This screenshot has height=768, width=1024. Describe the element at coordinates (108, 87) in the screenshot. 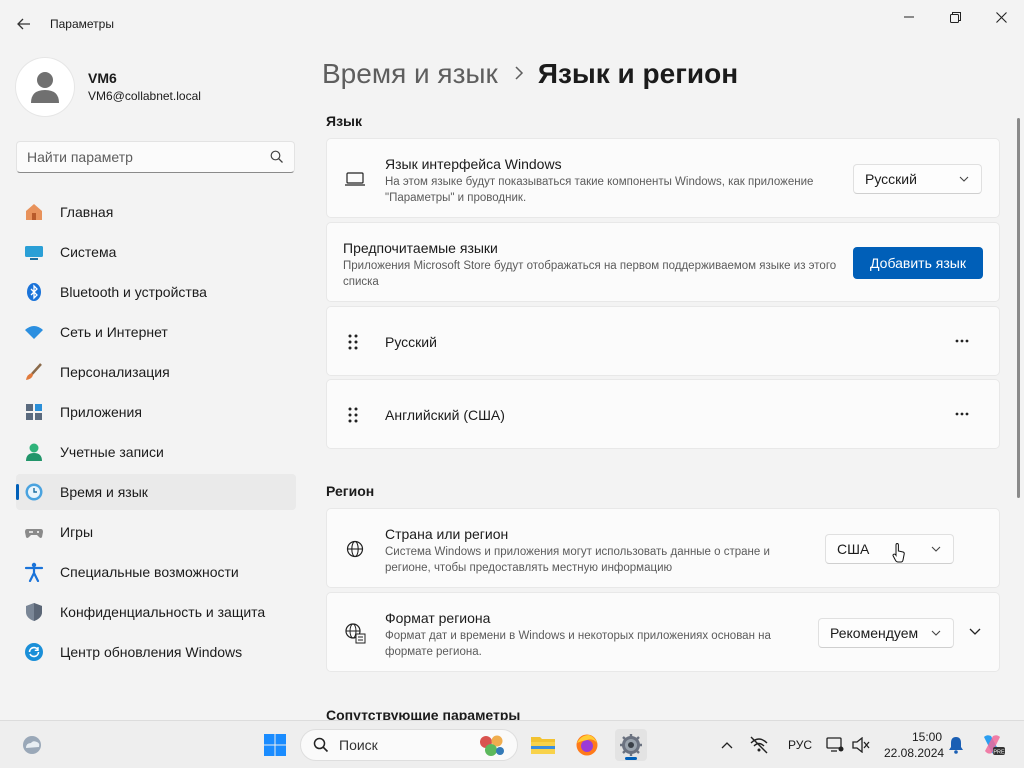

I see `user-profile: VM6 VM6@collabnet.local` at that location.